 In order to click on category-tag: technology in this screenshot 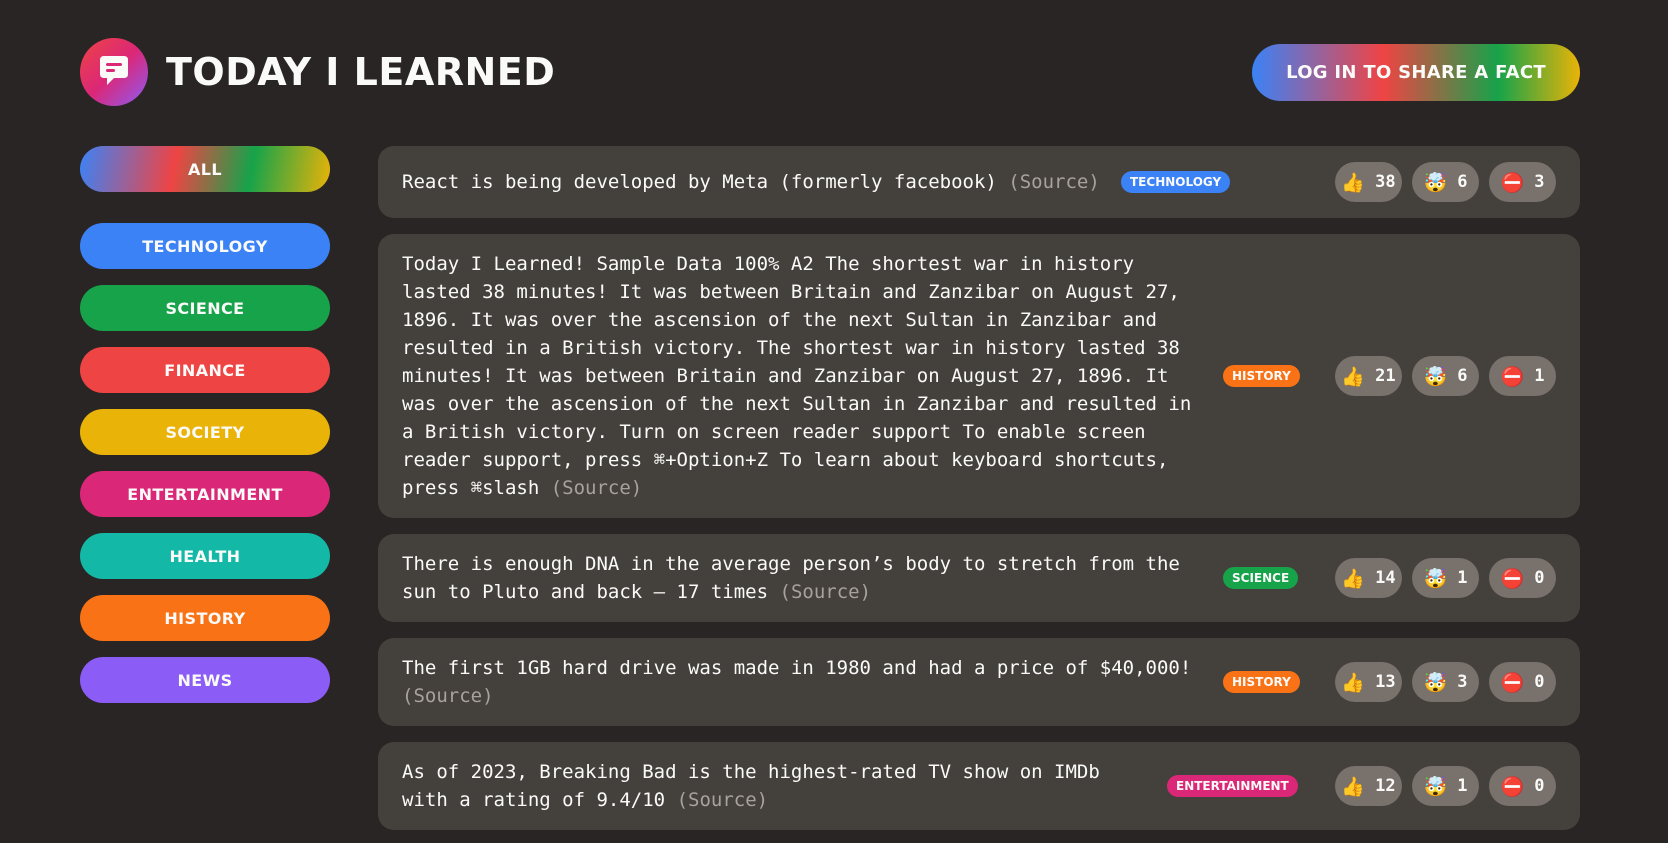, I will do `click(1176, 182)`.